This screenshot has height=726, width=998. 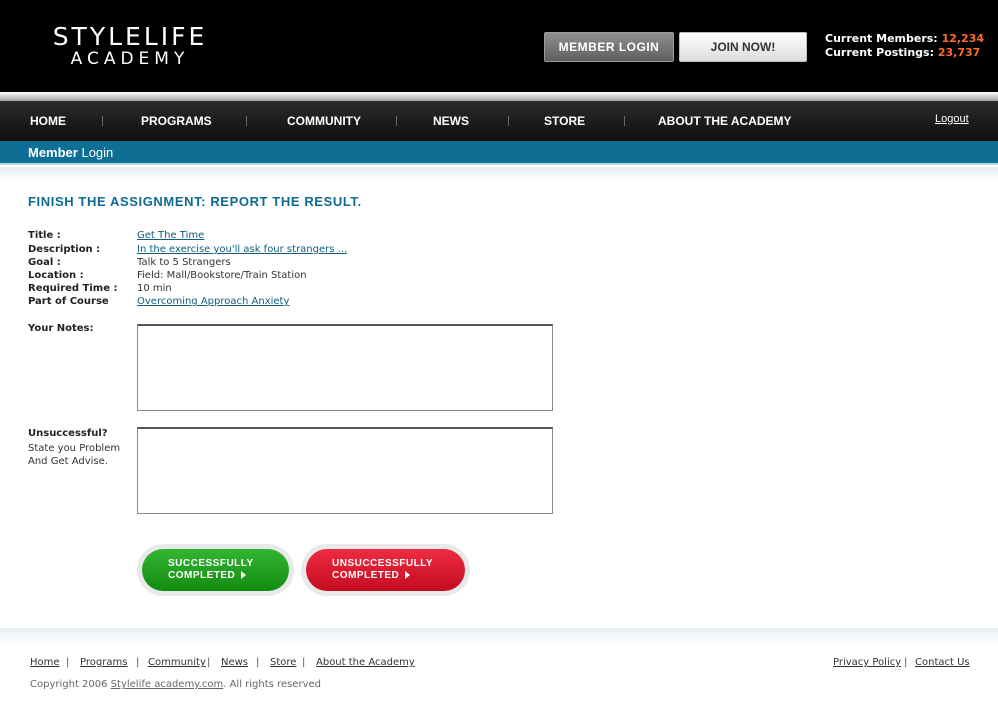 What do you see at coordinates (64, 249) in the screenshot?
I see `description-label: Description :` at bounding box center [64, 249].